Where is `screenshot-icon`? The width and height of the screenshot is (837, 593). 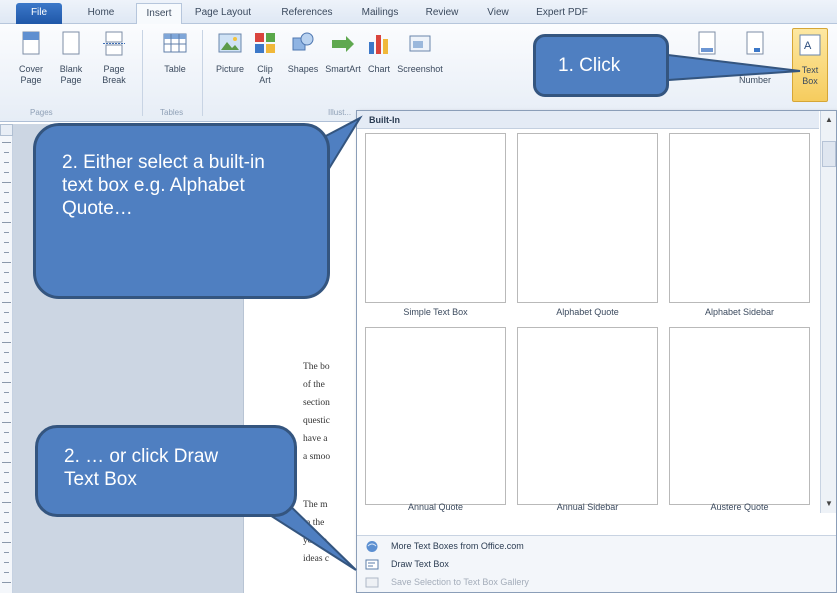
screenshot-icon is located at coordinates (420, 43).